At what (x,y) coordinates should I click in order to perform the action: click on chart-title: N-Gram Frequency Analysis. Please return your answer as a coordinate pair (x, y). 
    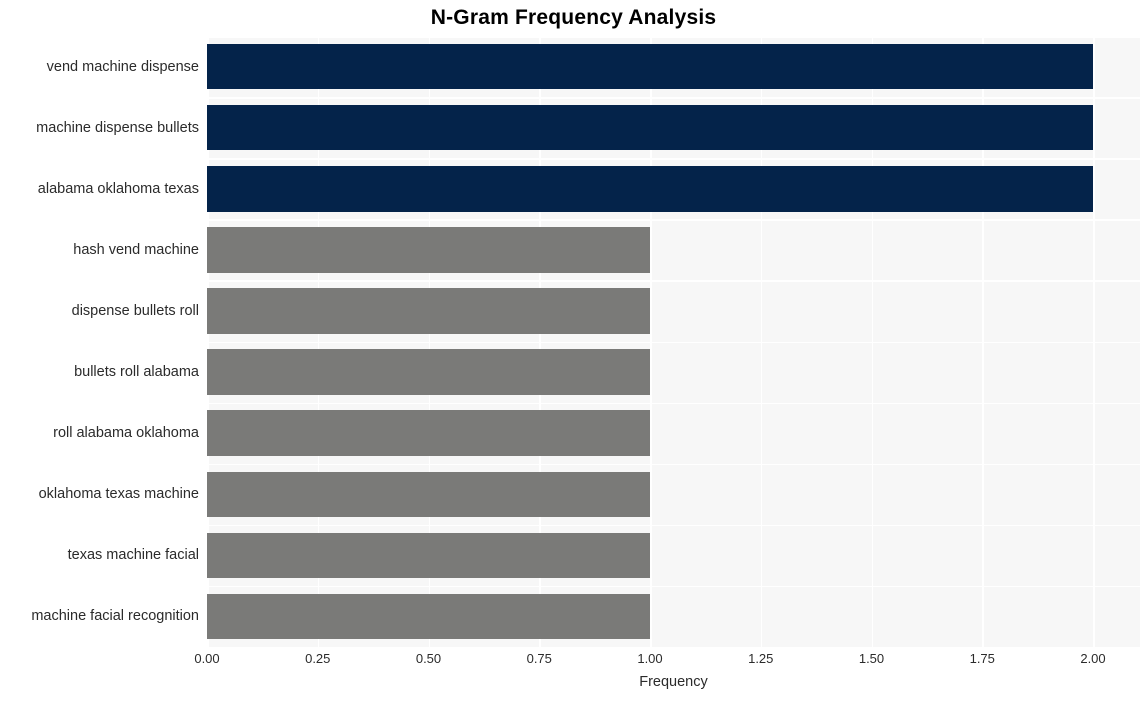
    Looking at the image, I should click on (573, 17).